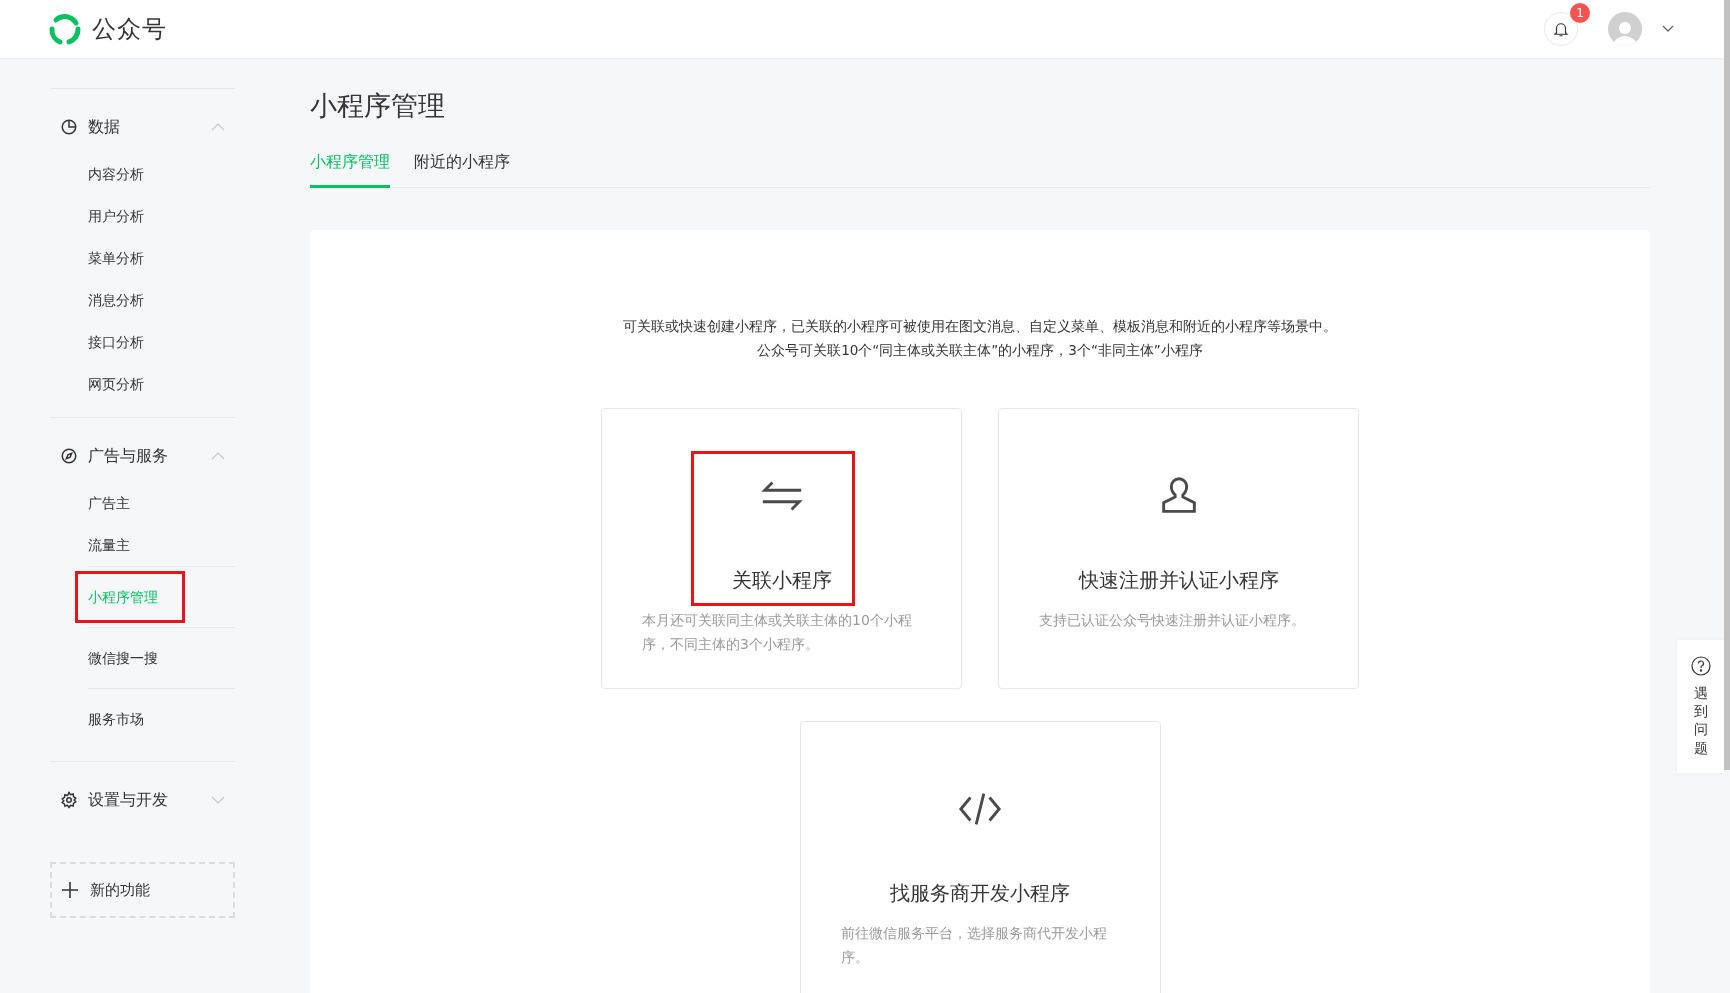 The height and width of the screenshot is (993, 1730). I want to click on new-feature-button: 新的功能, so click(142, 890).